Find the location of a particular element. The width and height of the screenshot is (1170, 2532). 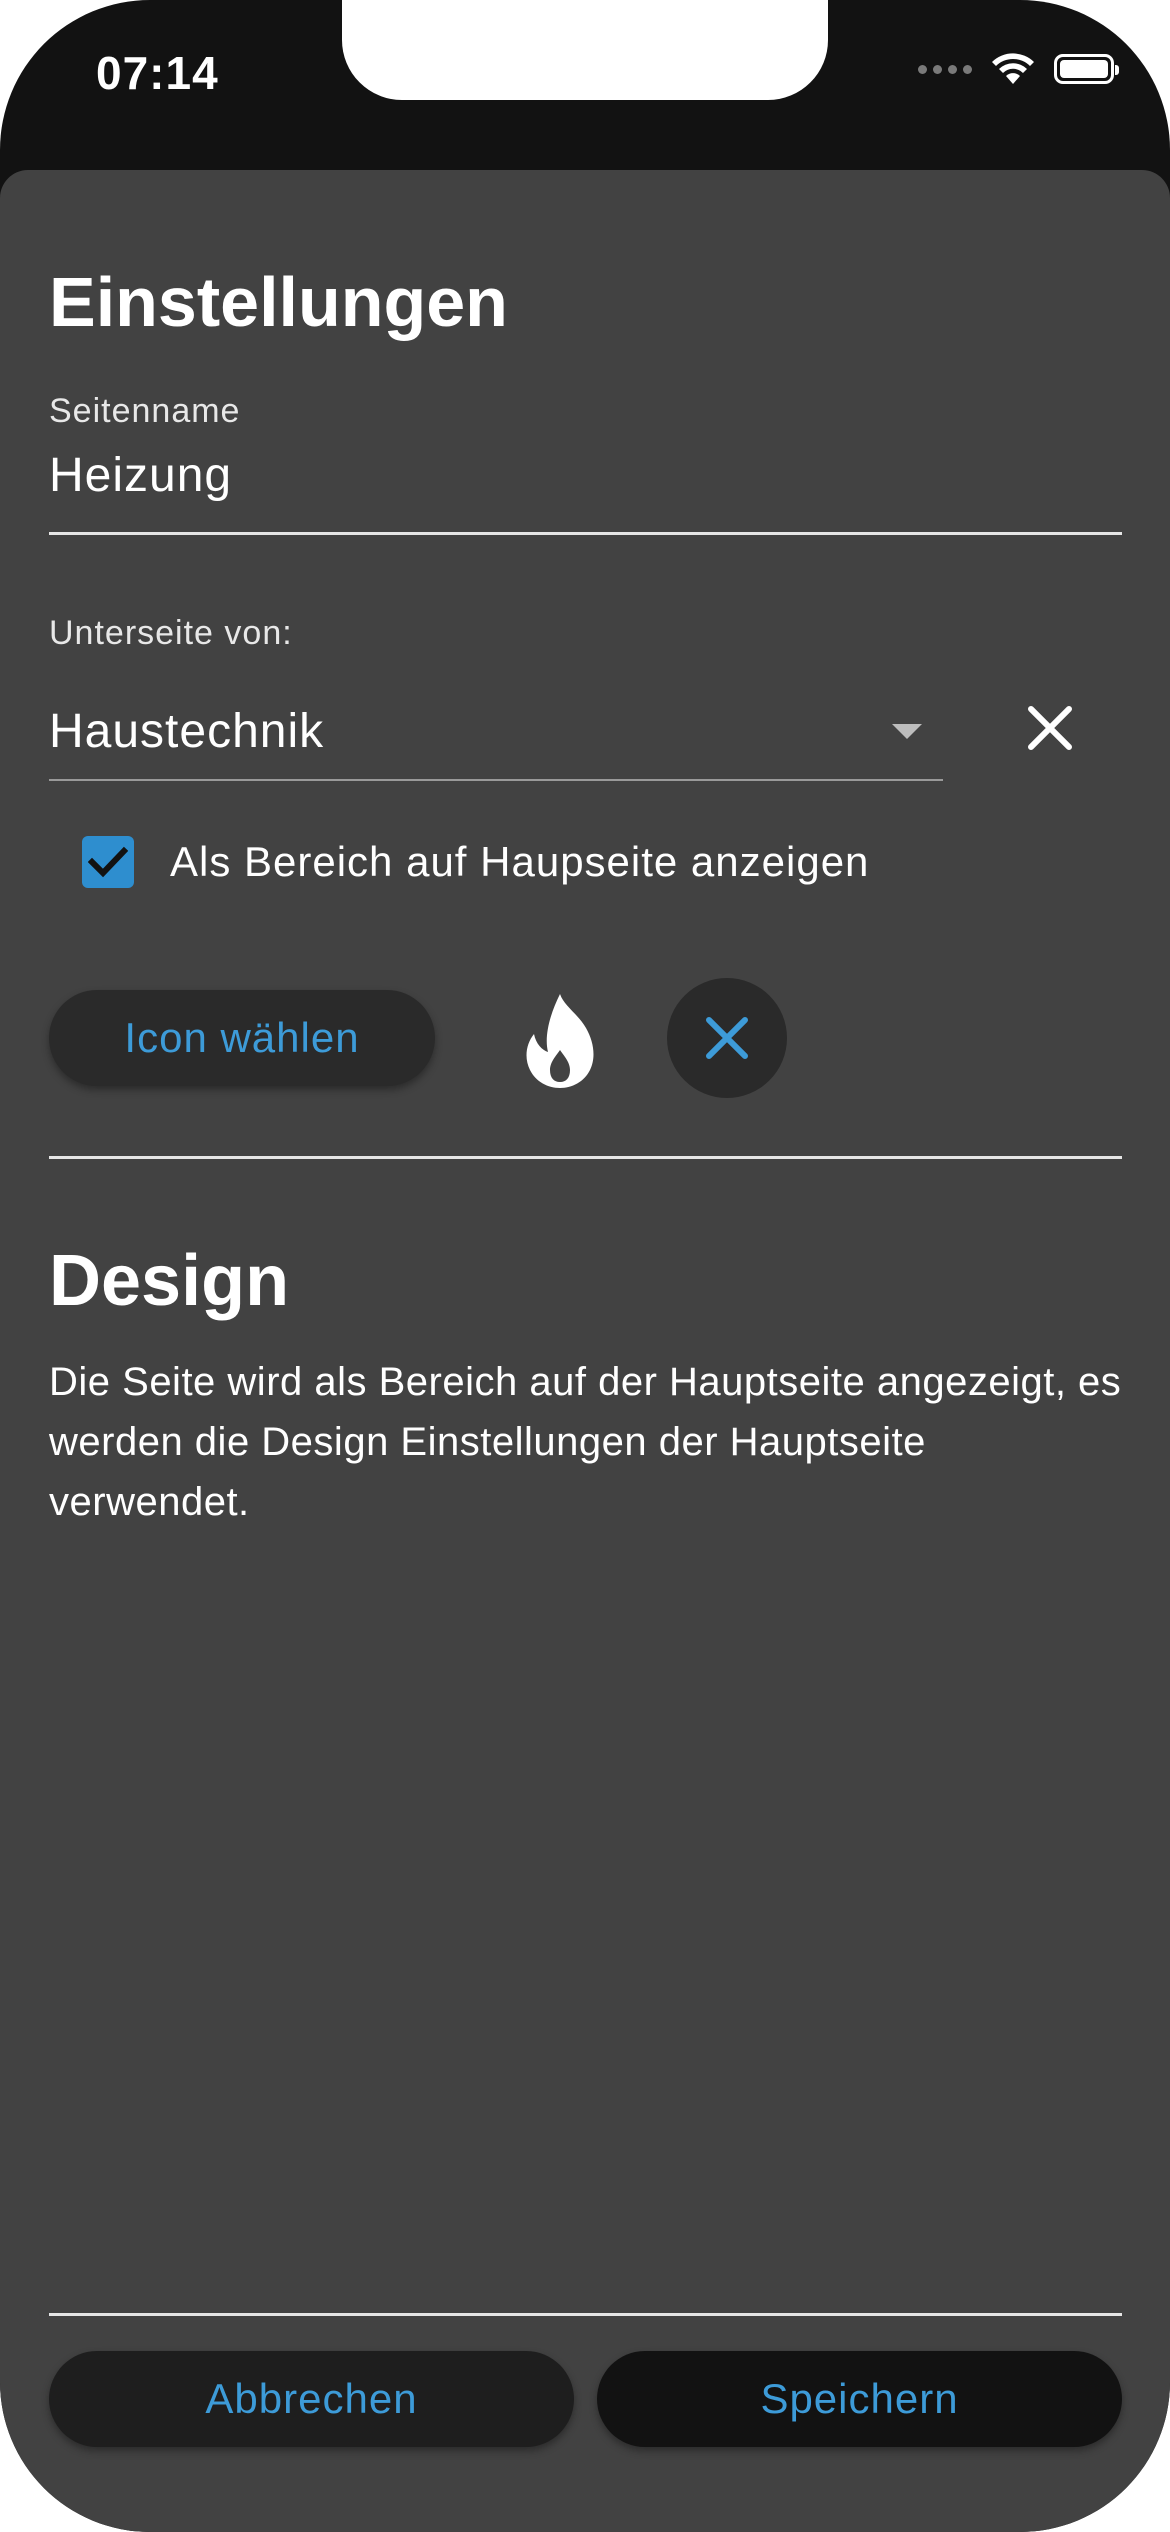

sheet-title: Einstellungen is located at coordinates (278, 302).